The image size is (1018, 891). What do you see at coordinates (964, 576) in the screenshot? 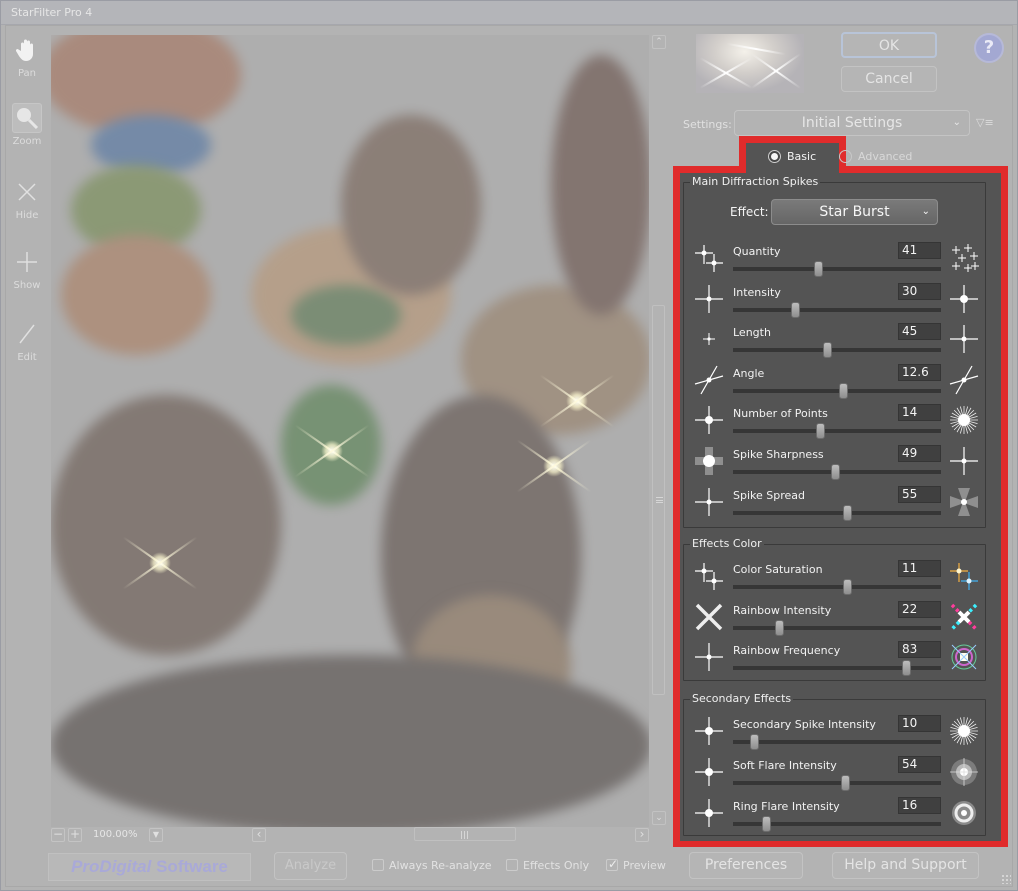
I see `colored-stars-icon` at bounding box center [964, 576].